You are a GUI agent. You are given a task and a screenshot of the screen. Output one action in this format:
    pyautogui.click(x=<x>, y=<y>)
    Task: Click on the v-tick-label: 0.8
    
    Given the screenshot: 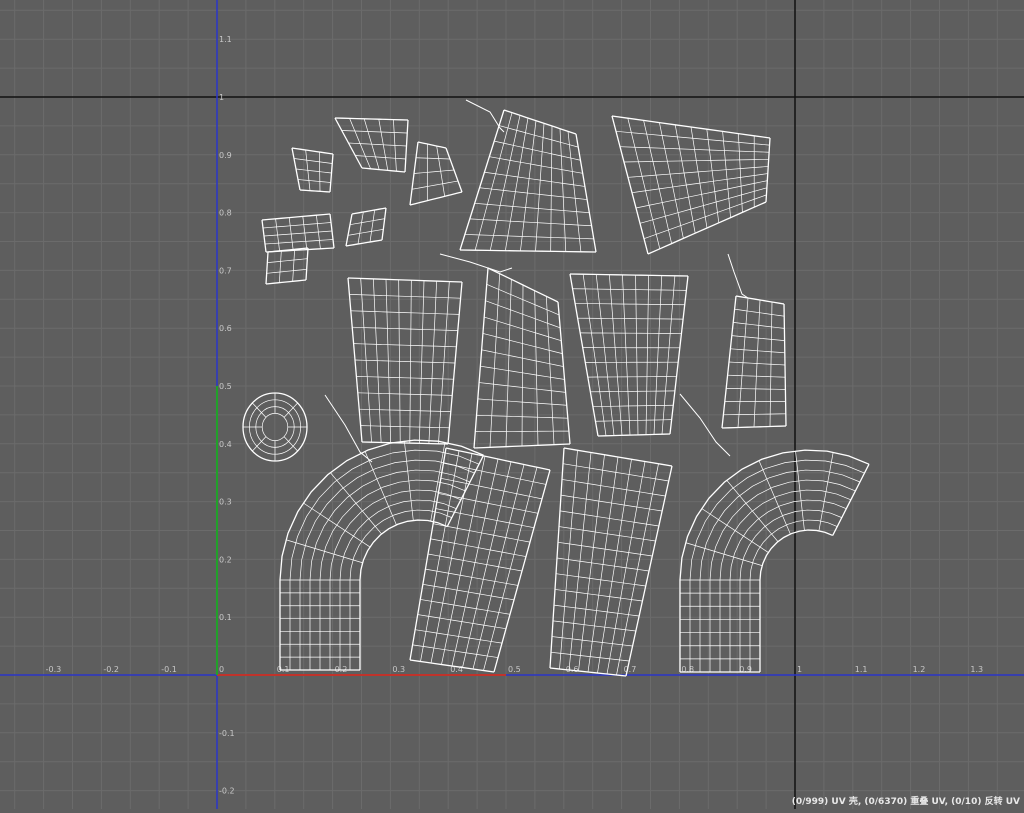 What is the action you would take?
    pyautogui.click(x=225, y=213)
    